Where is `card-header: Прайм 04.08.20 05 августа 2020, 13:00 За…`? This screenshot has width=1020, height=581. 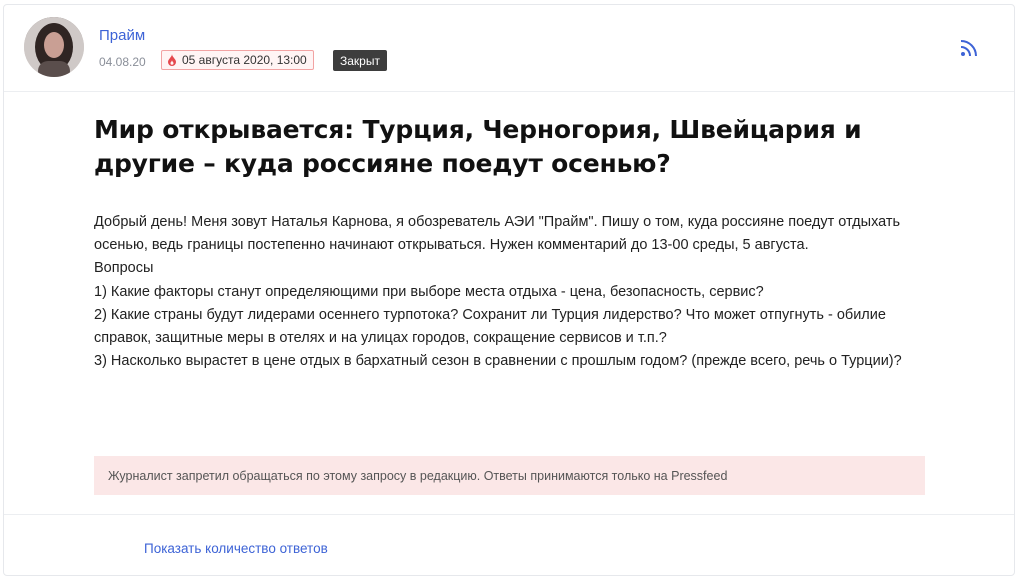 card-header: Прайм 04.08.20 05 августа 2020, 13:00 За… is located at coordinates (509, 48).